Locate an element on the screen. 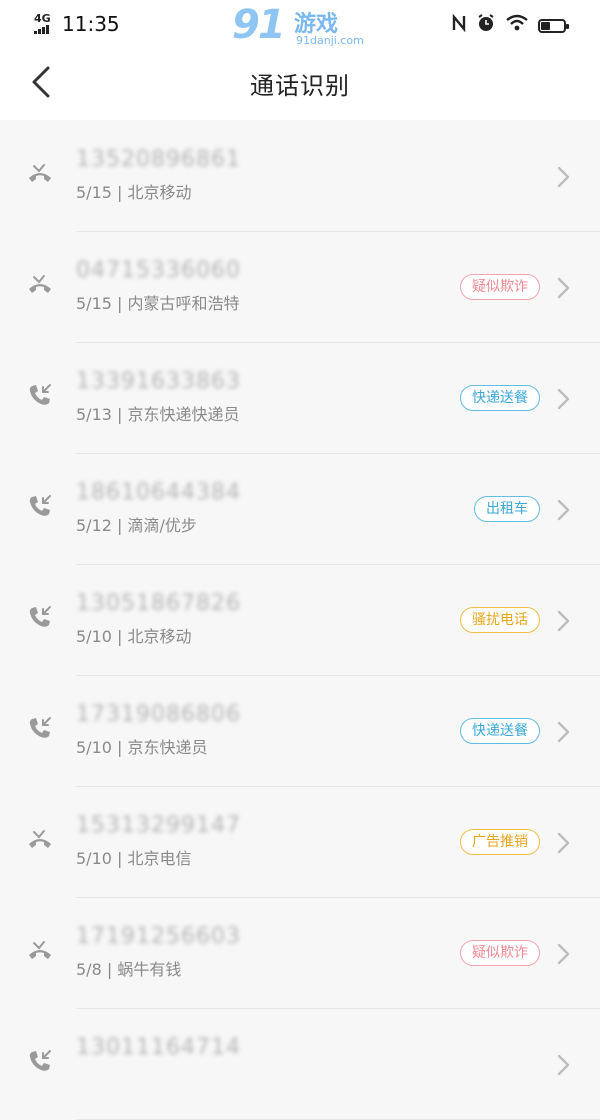 Image resolution: width=600 pixels, height=1120 pixels. call-tag-badge: 骚扰电话 is located at coordinates (500, 620).